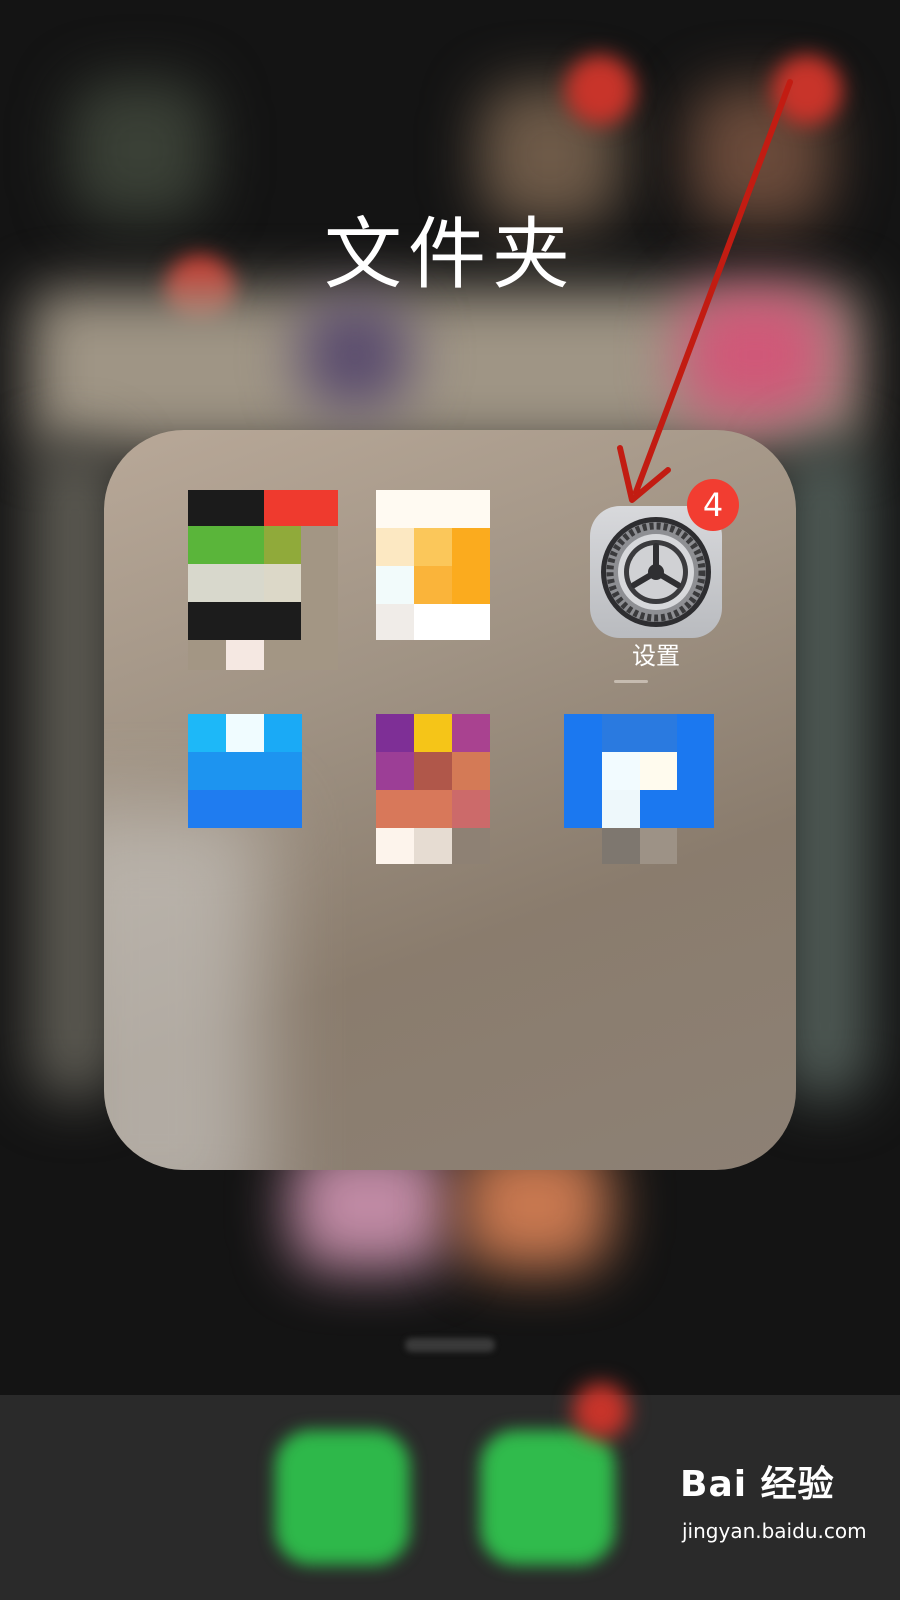 The image size is (900, 1600). Describe the element at coordinates (705, 291) in the screenshot. I see `red-arrow-annotation` at that location.